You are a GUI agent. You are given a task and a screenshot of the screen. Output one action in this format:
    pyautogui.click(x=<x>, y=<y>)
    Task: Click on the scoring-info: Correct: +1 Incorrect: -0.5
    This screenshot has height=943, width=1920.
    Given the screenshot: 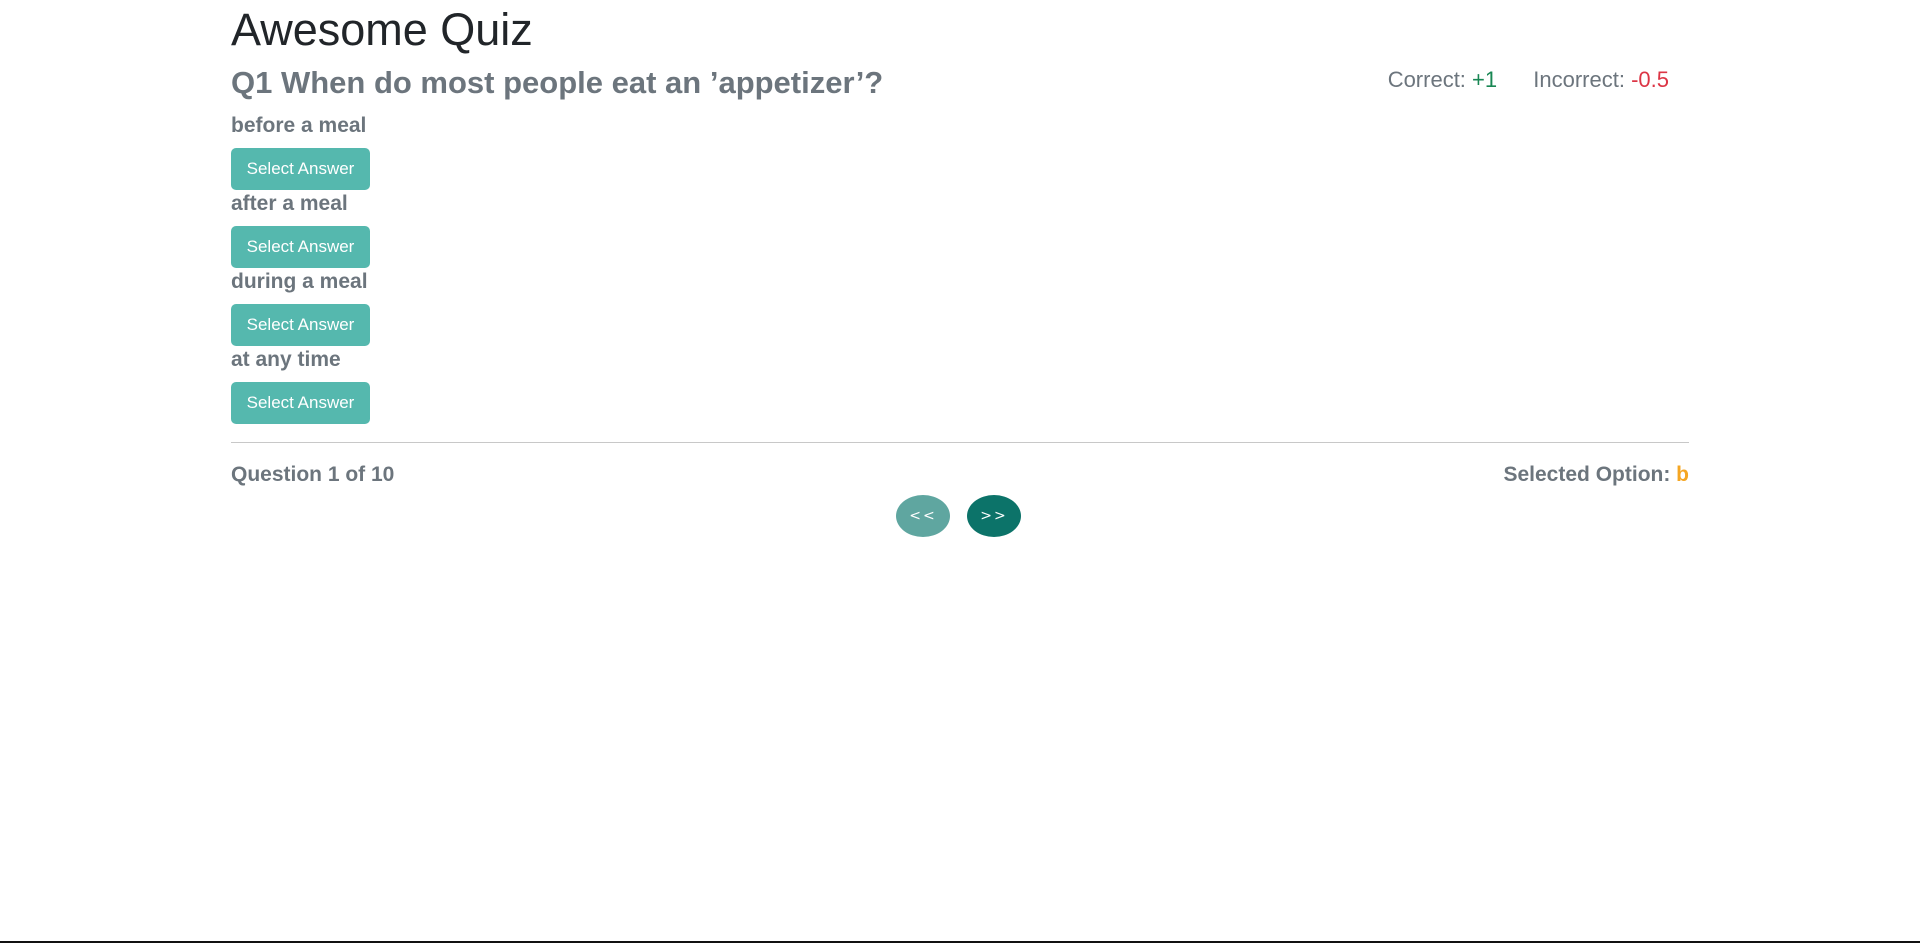 What is the action you would take?
    pyautogui.click(x=1513, y=80)
    